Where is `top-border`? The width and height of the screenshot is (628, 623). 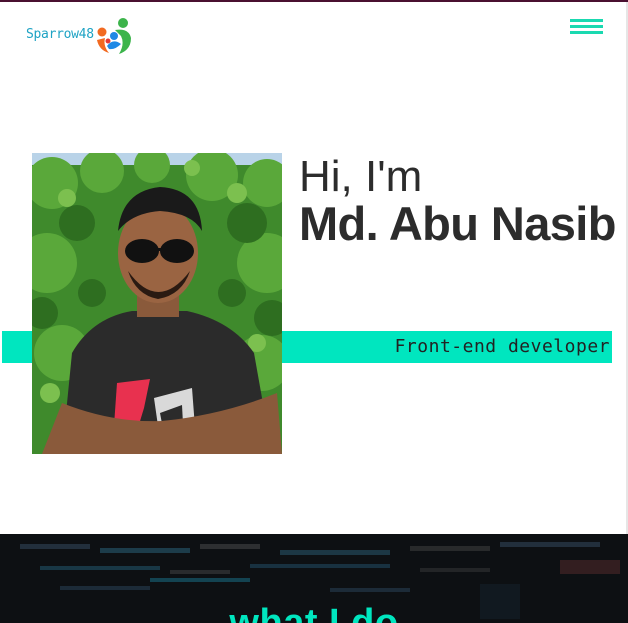
top-border is located at coordinates (314, 1).